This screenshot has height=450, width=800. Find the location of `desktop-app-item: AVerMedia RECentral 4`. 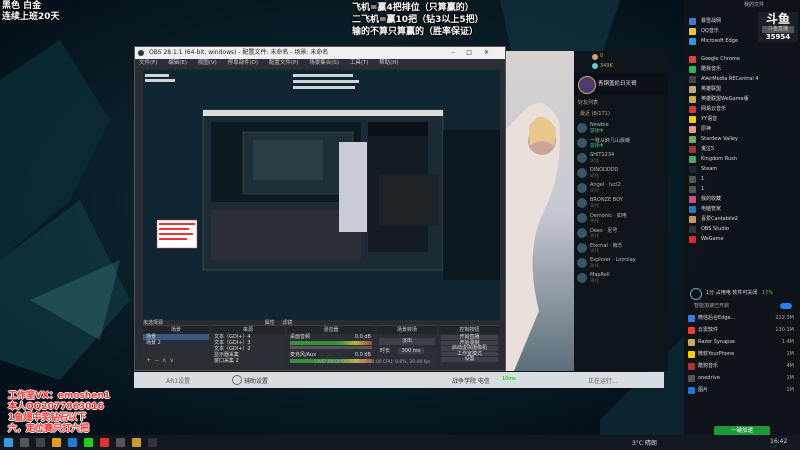

desktop-app-item: AVerMedia RECentral 4 is located at coordinates (742, 79).